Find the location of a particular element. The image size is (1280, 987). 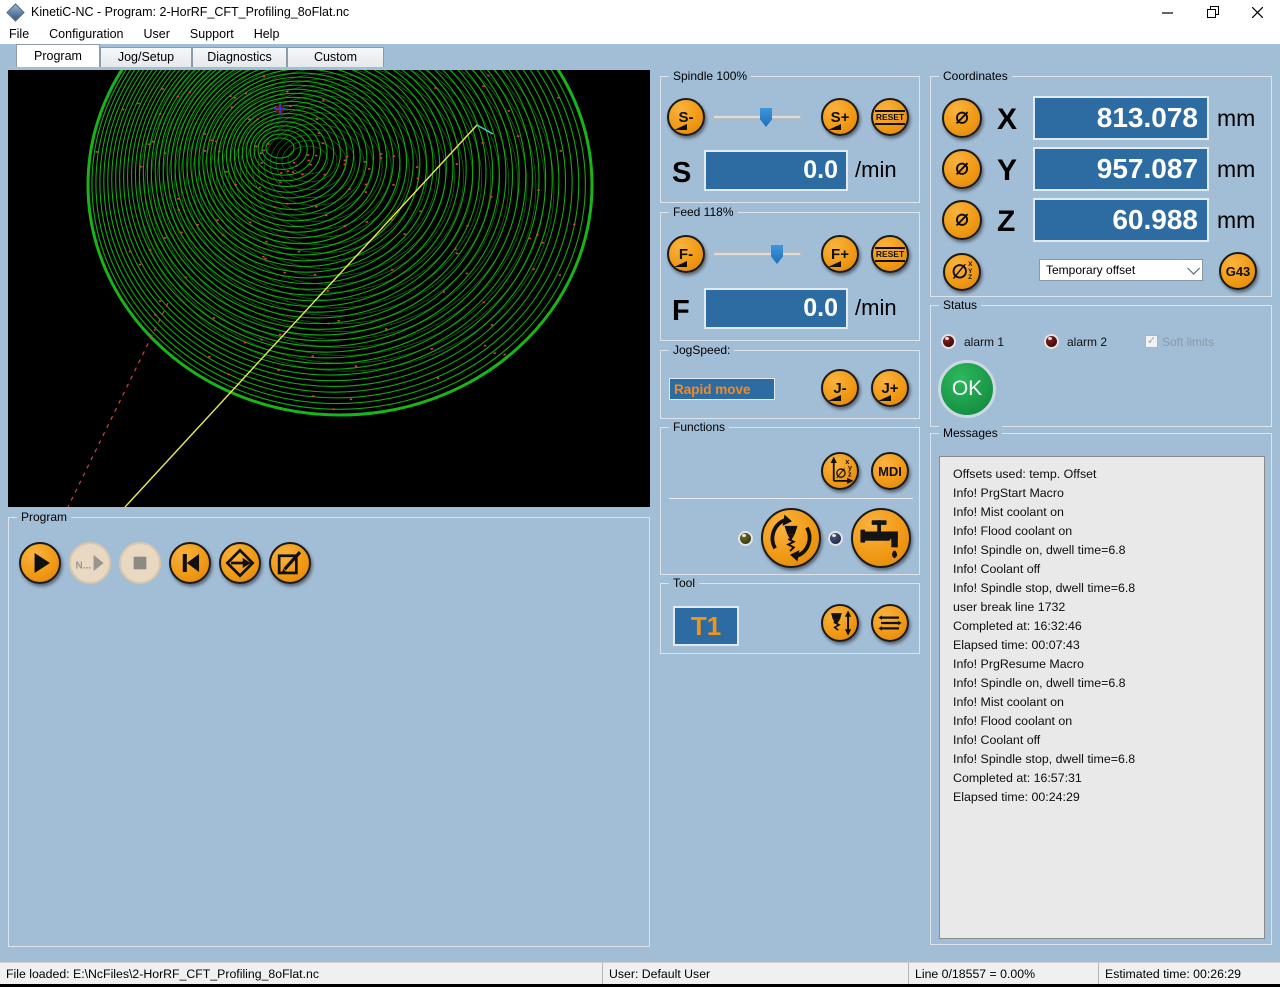

goto-arrow-icon is located at coordinates (240, 563).